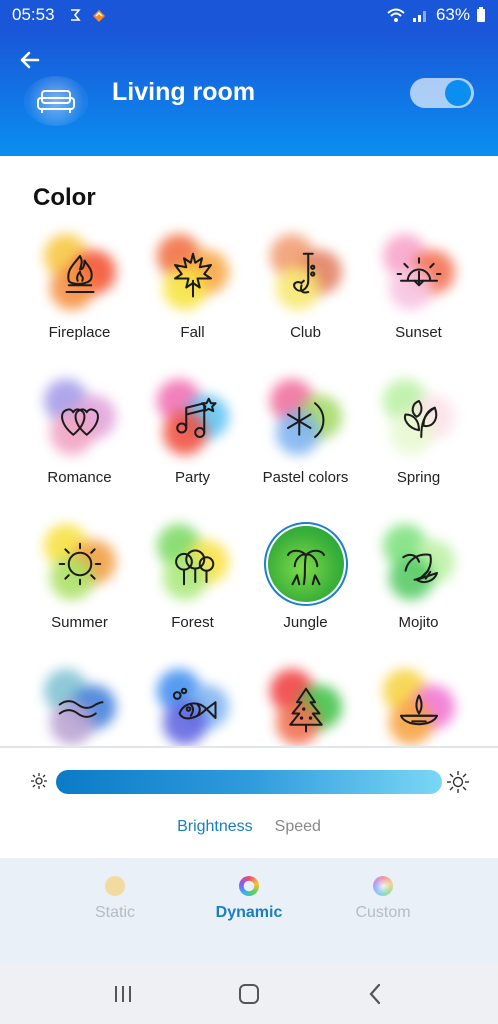  What do you see at coordinates (452, 14) in the screenshot?
I see `battery-percent: 63%` at bounding box center [452, 14].